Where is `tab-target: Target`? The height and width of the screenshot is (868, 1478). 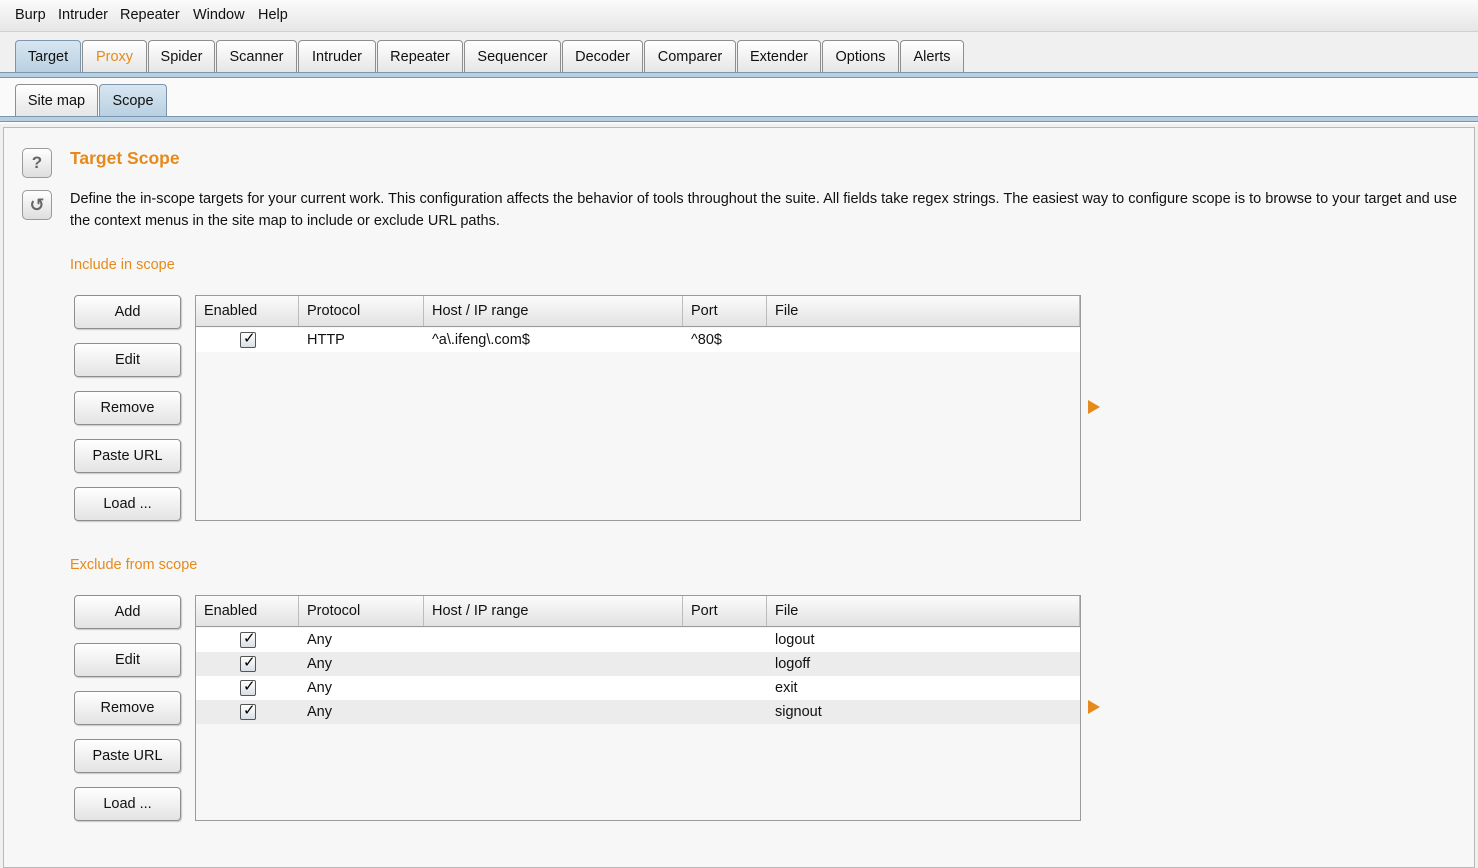
tab-target: Target is located at coordinates (48, 57).